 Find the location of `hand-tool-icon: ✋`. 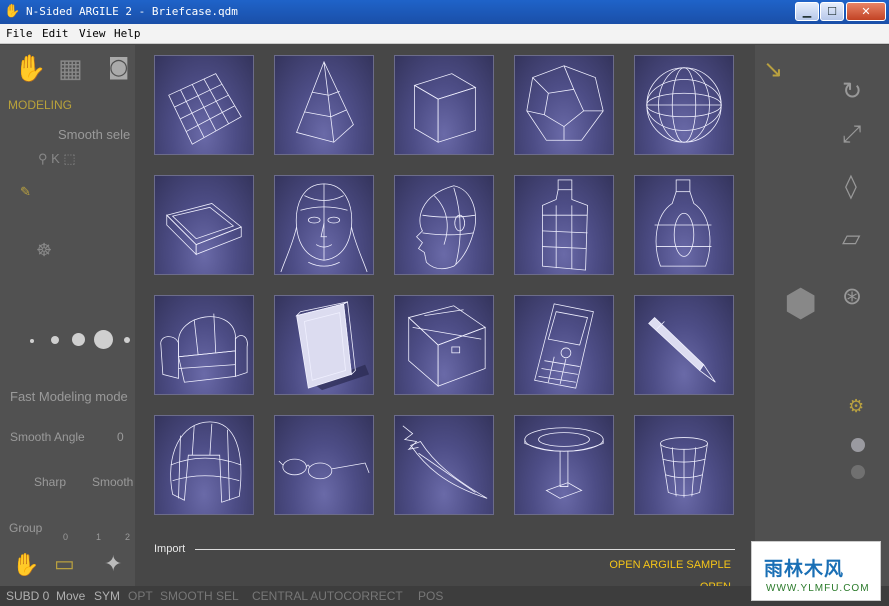

hand-tool-icon: ✋ is located at coordinates (30, 69).